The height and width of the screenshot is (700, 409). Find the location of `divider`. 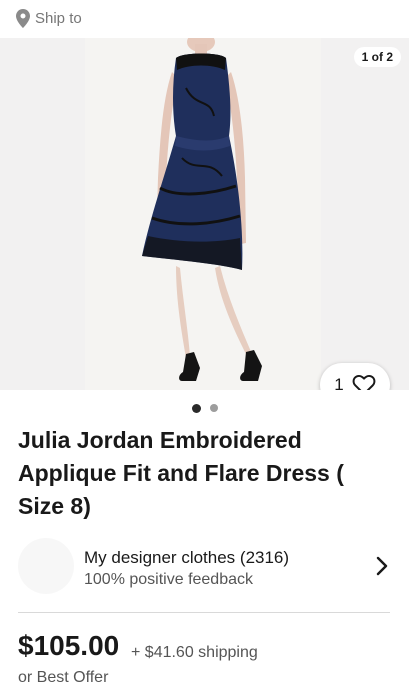

divider is located at coordinates (204, 612).